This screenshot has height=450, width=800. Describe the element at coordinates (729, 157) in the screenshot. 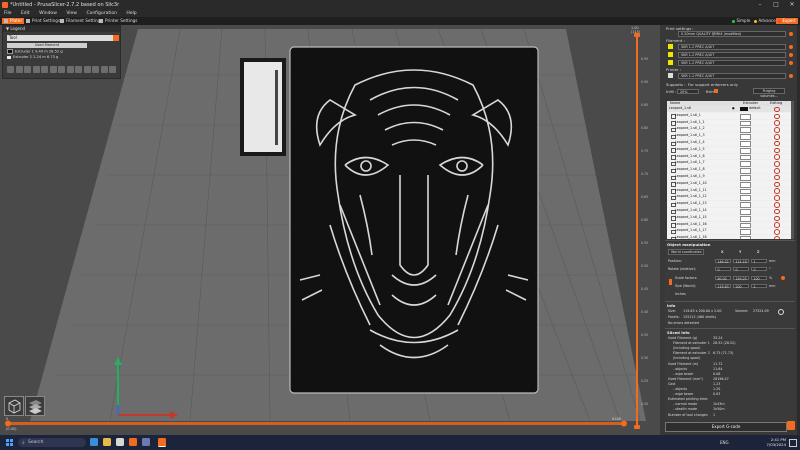

I see `object-part-row: Leopard_1.stl_1_6` at that location.